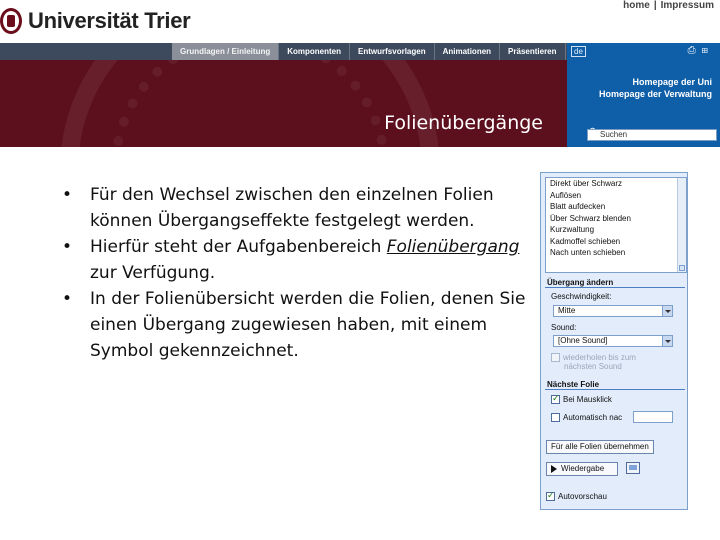 The width and height of the screenshot is (720, 540). Describe the element at coordinates (616, 184) in the screenshot. I see `list-item: Direkt über Schwarz` at that location.